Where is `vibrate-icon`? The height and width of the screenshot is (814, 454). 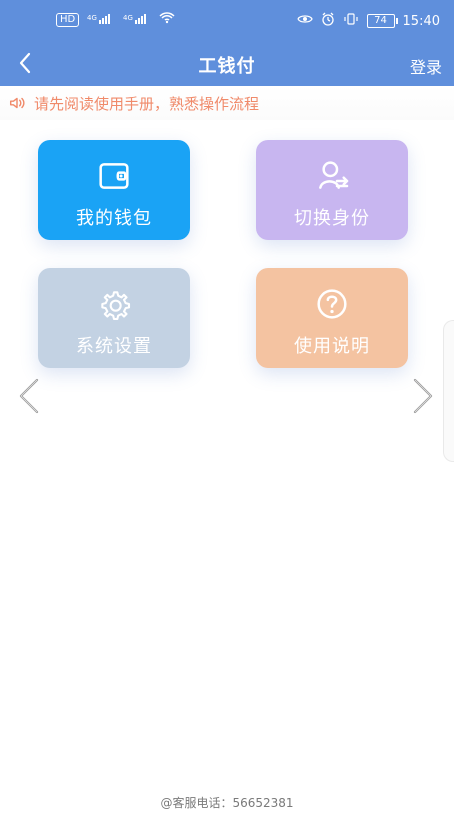
vibrate-icon is located at coordinates (351, 21).